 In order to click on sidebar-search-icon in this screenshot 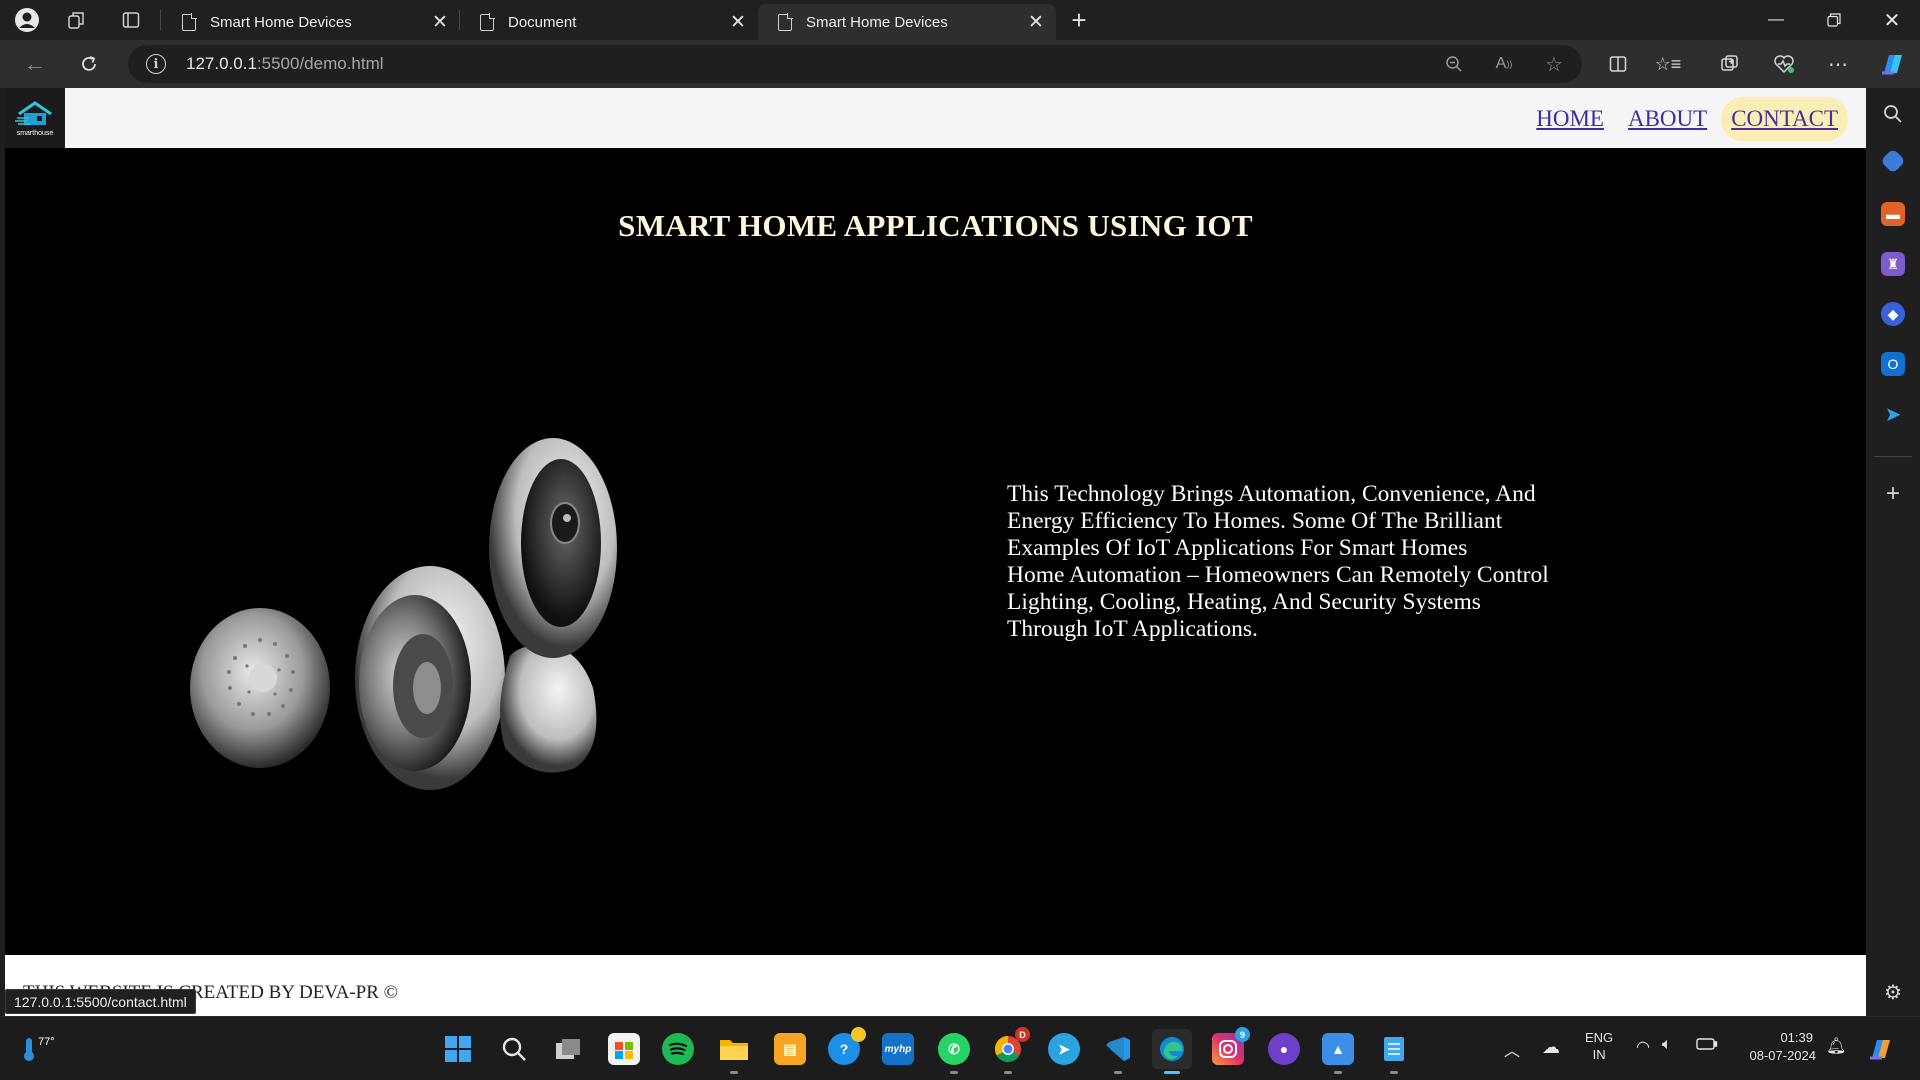, I will do `click(1893, 114)`.